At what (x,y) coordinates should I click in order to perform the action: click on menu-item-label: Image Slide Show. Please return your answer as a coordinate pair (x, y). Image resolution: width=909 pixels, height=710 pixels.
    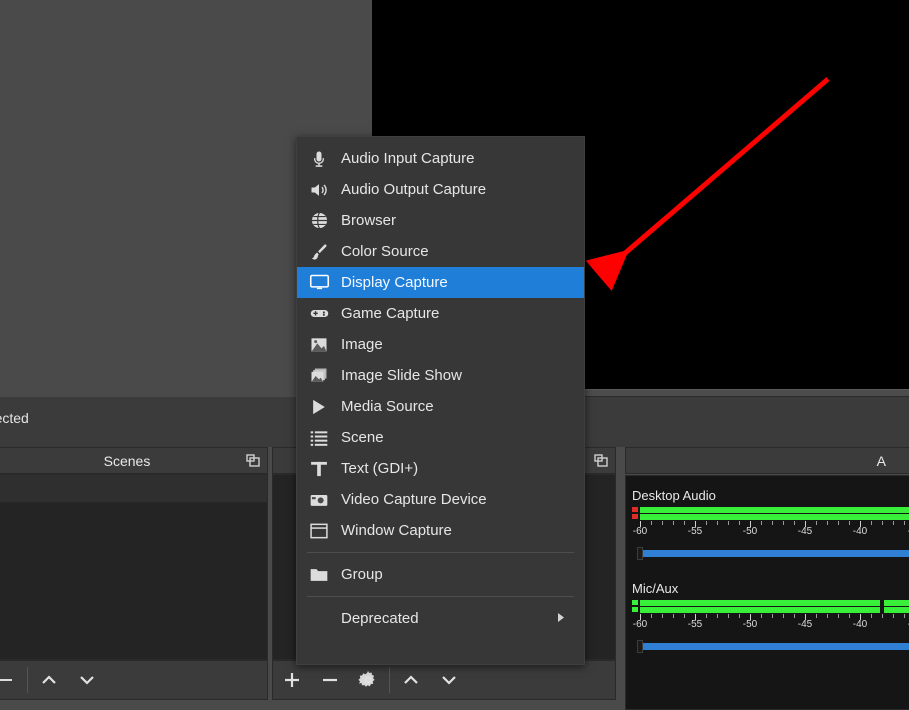
    Looking at the image, I should click on (401, 375).